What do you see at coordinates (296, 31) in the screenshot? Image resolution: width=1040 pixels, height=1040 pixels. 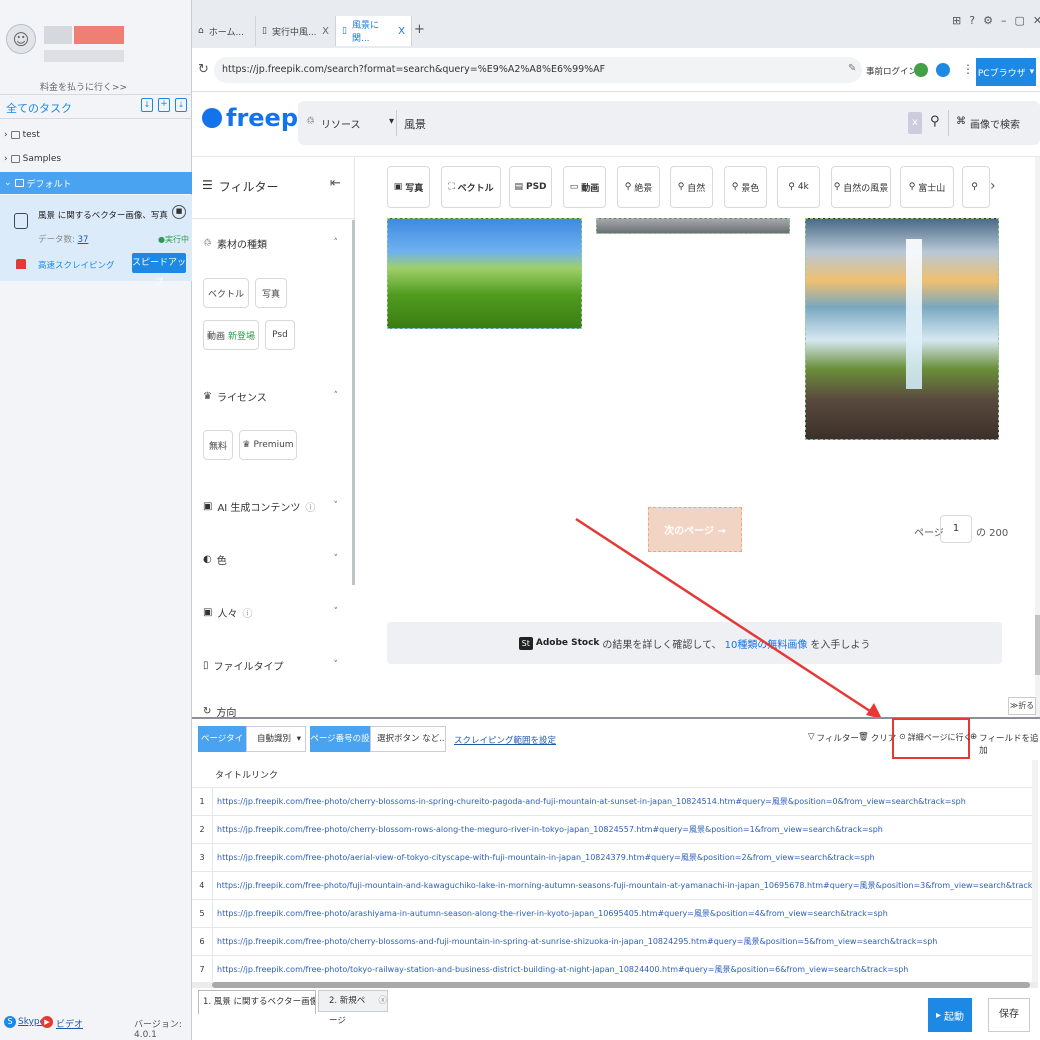 I see `tab-running: ▯ 実行中風... X` at bounding box center [296, 31].